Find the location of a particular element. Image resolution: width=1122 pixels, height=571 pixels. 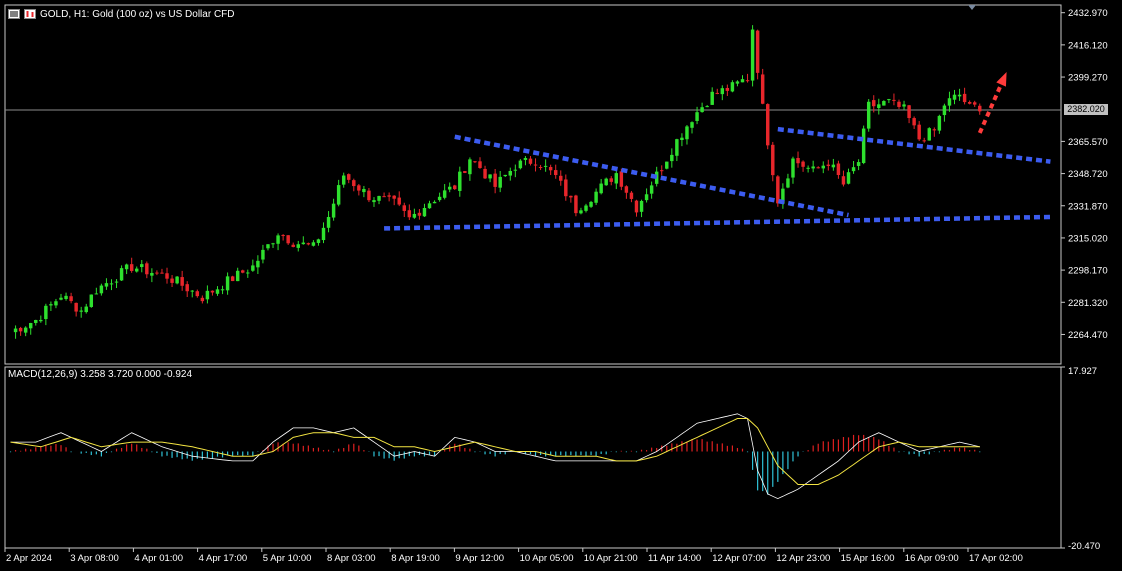

scroll-marker-icon is located at coordinates (972, 7).